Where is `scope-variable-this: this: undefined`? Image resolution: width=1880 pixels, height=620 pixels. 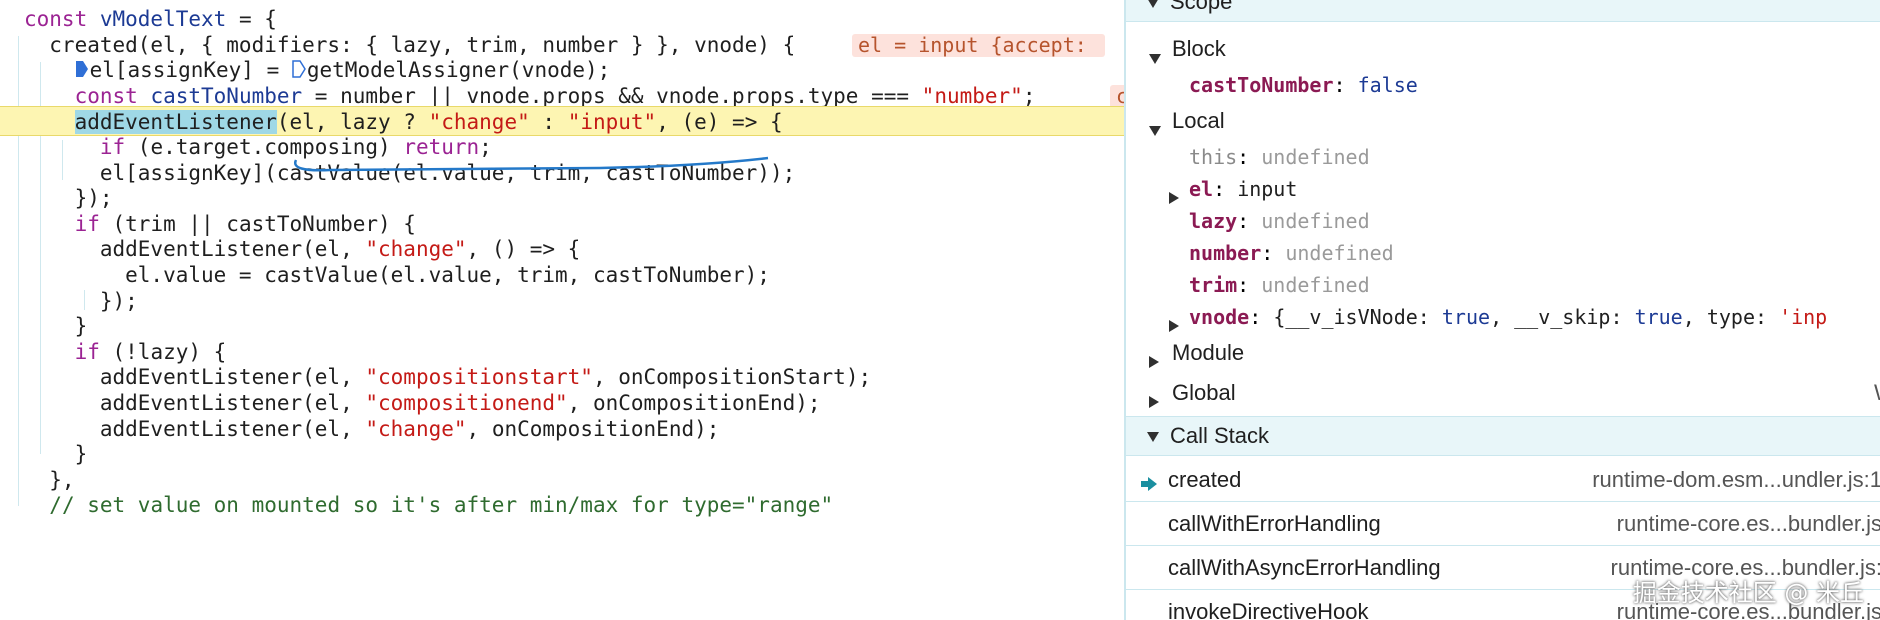
scope-variable-this: this: undefined is located at coordinates (1503, 157).